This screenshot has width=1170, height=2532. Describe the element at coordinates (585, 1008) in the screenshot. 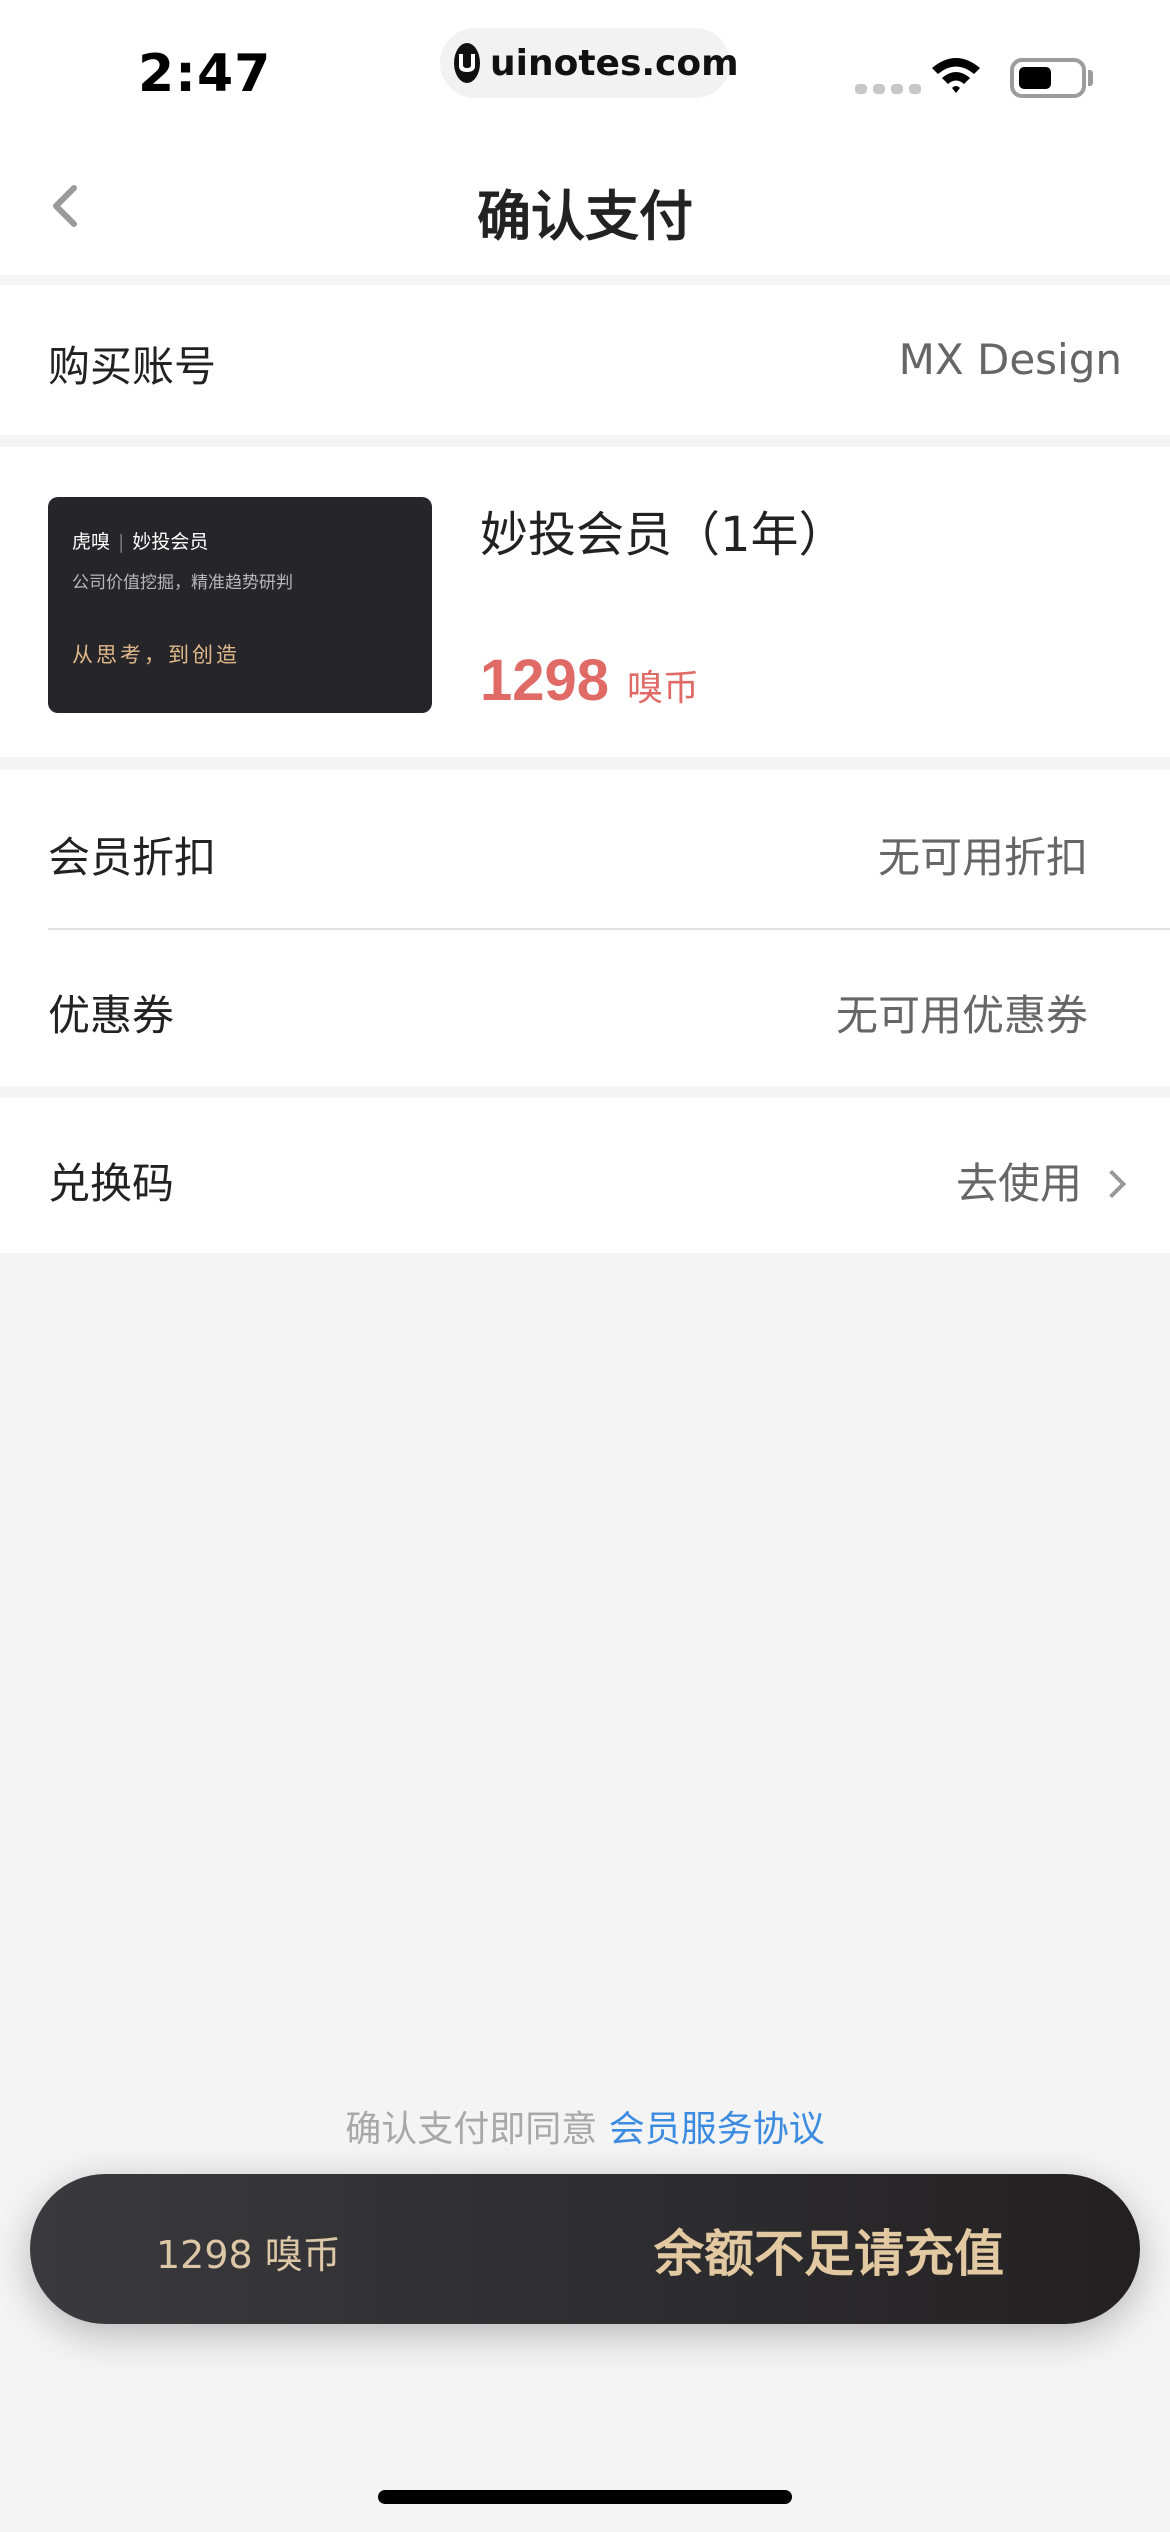

I see `coupon-row: 优惠券 无可用优惠券` at that location.